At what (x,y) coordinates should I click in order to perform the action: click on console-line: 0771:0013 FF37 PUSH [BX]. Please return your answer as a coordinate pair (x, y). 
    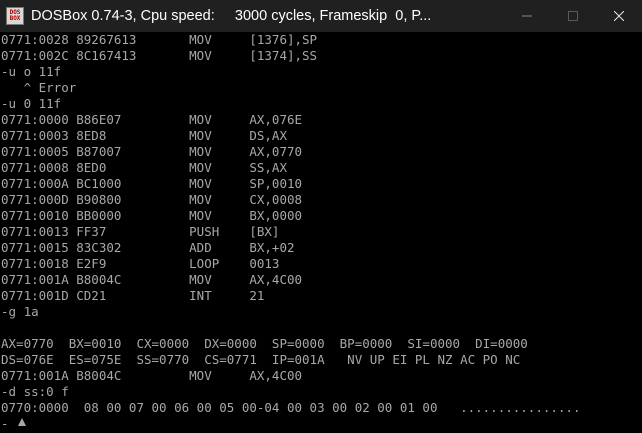
    Looking at the image, I should click on (140, 231).